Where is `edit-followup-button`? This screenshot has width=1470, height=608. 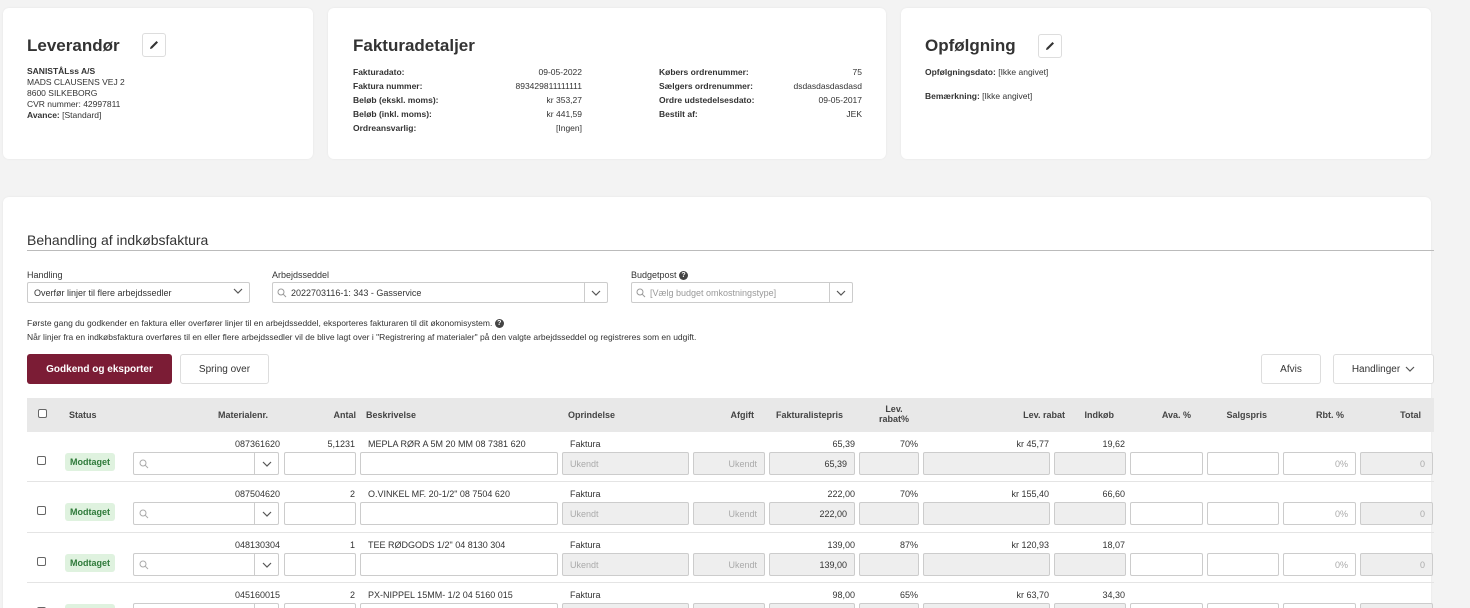
edit-followup-button is located at coordinates (1050, 46).